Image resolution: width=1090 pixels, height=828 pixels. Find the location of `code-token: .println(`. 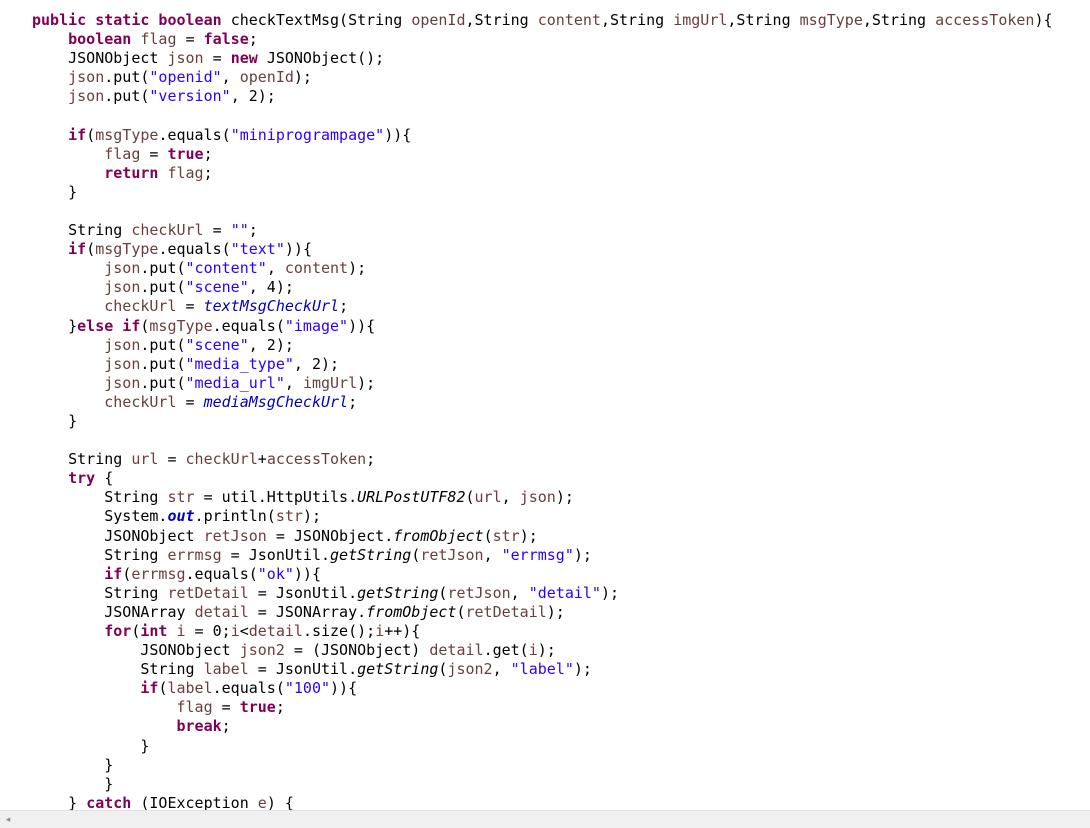

code-token: .println( is located at coordinates (235, 516).